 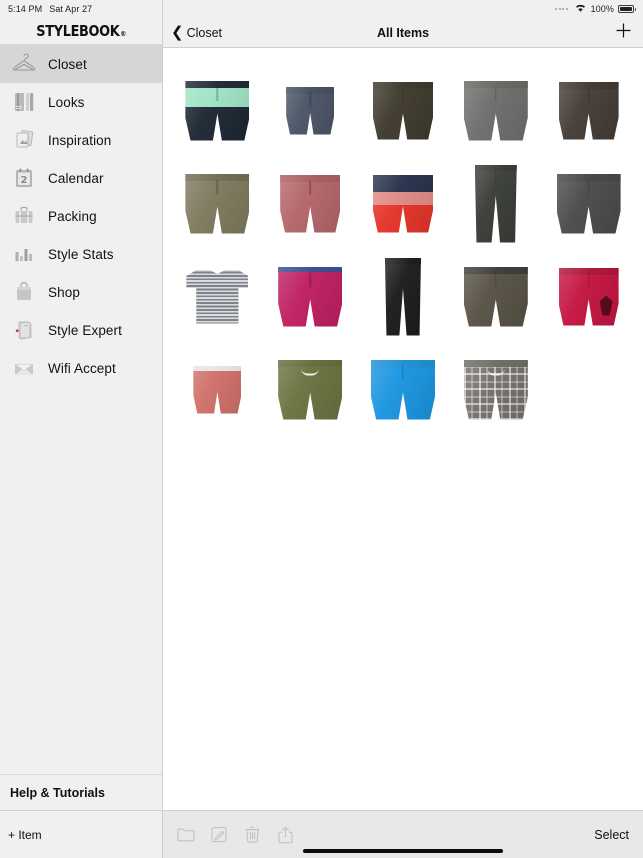 I want to click on battery-icon, so click(x=627, y=9).